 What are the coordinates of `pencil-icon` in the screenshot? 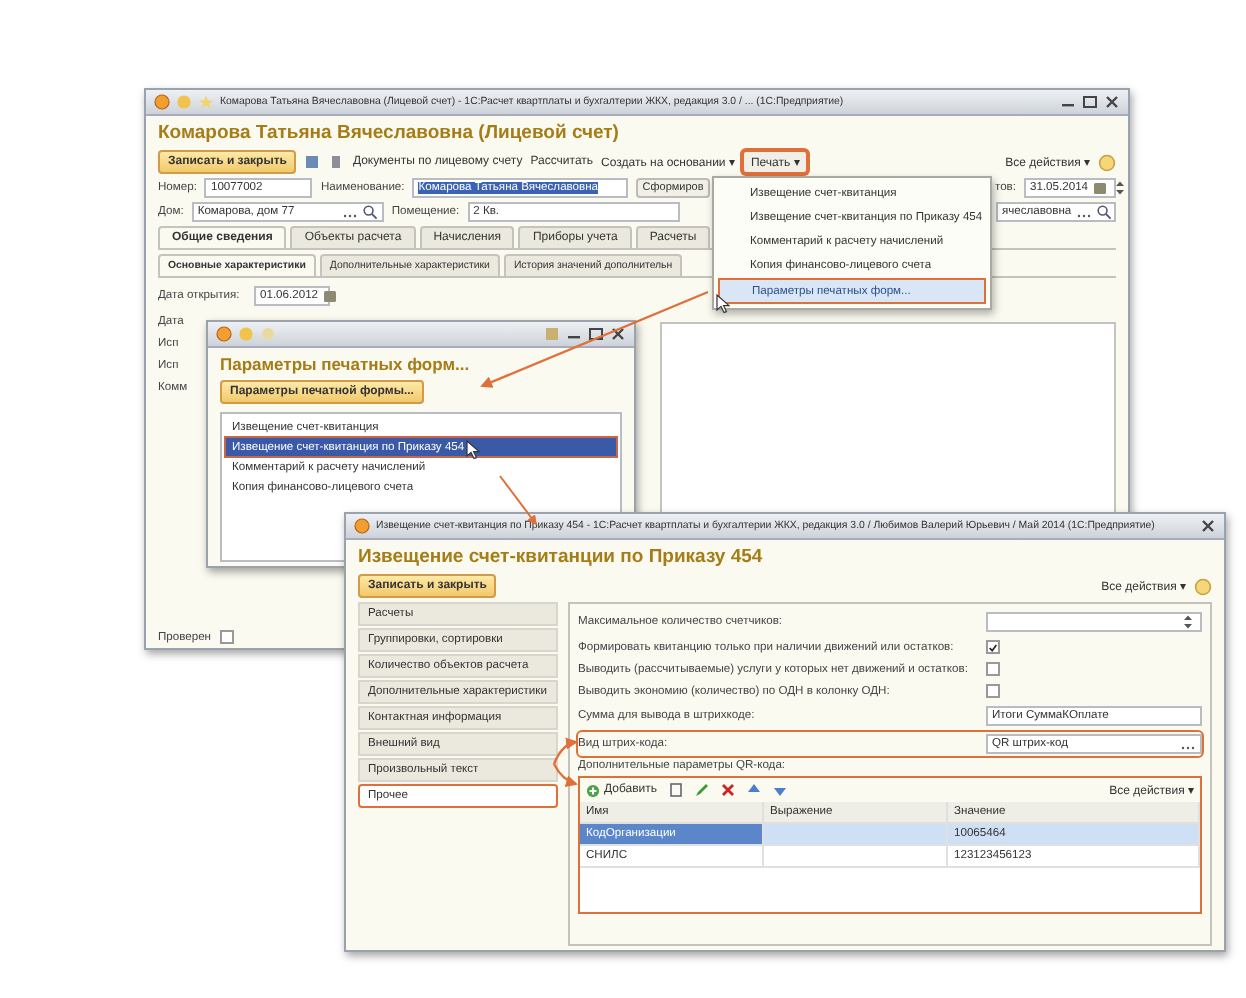 It's located at (701, 790).